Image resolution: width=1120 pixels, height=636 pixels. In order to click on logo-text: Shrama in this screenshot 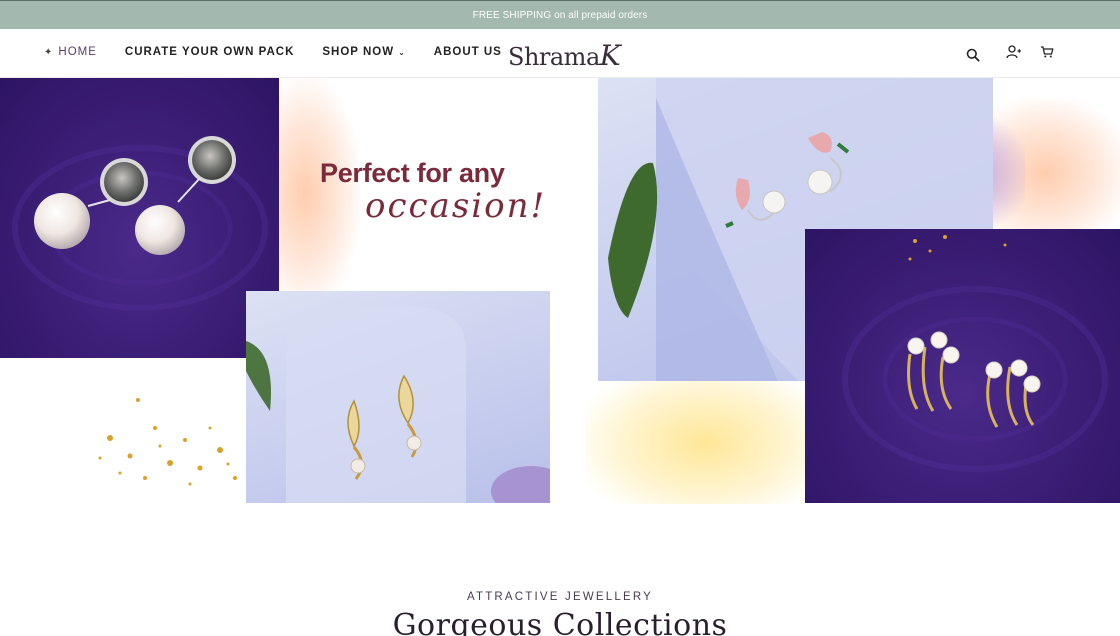, I will do `click(554, 57)`.